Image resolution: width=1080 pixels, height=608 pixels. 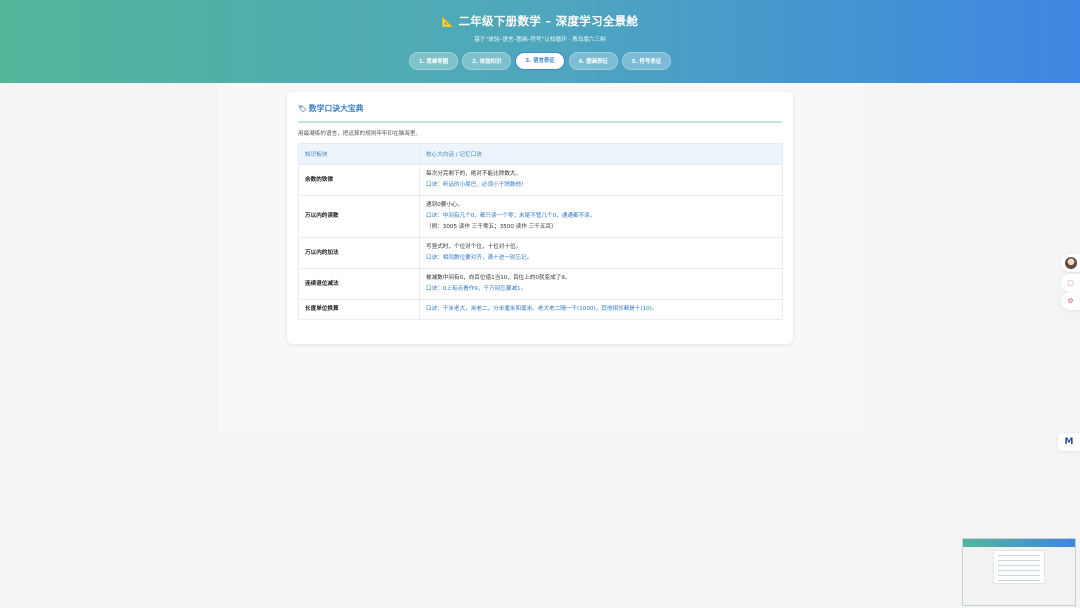 I want to click on table-header-row: 知识板块 核心大白话 / 记忆口诀, so click(x=540, y=154).